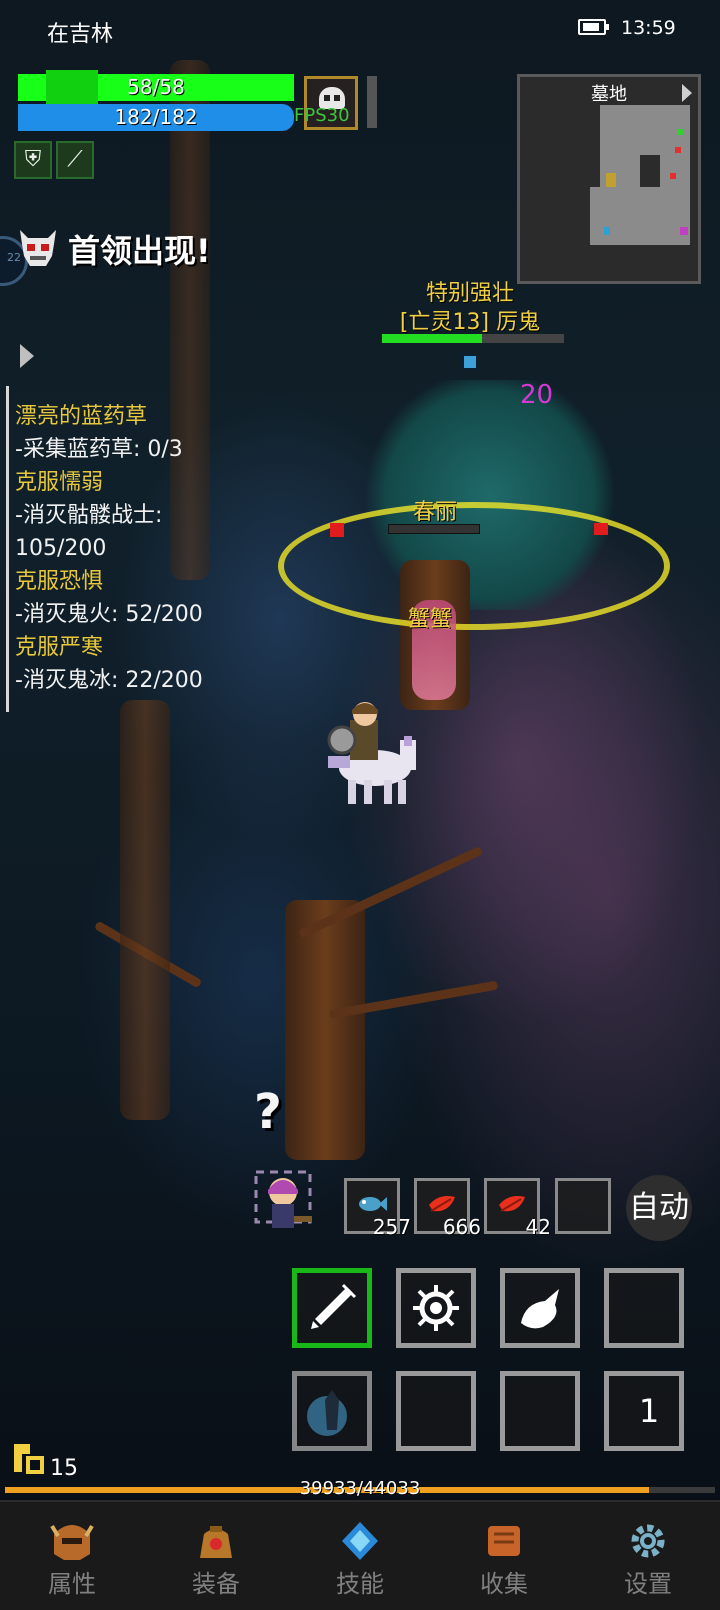  Describe the element at coordinates (470, 362) in the screenshot. I see `ghost-marker-icon` at that location.